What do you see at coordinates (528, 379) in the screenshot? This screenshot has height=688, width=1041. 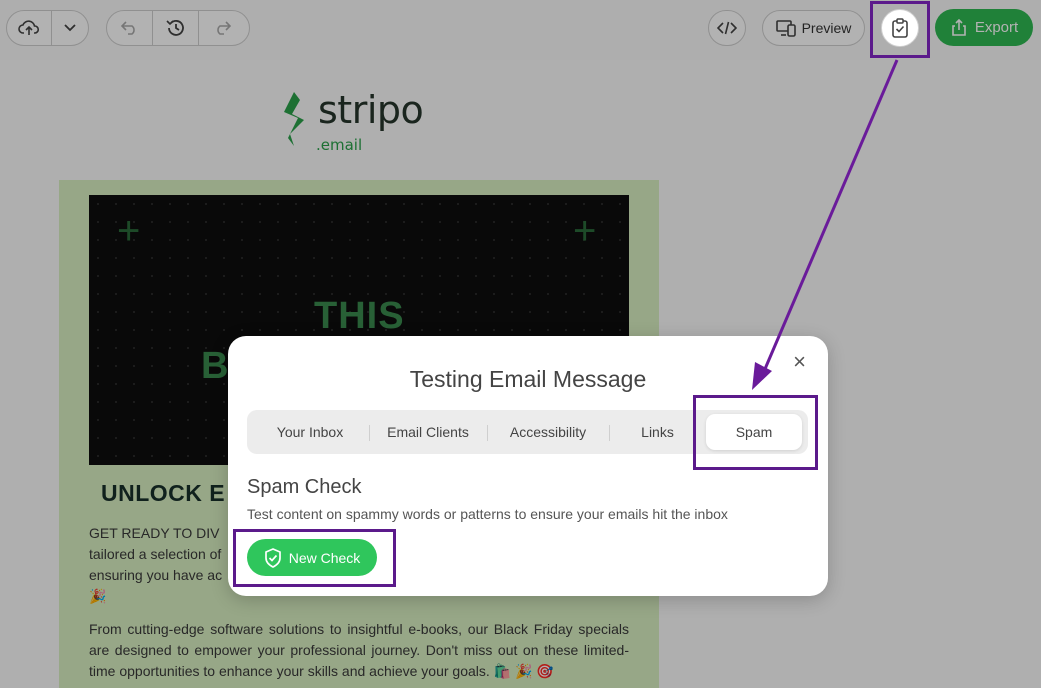 I see `modal-title: Testing Email Message` at bounding box center [528, 379].